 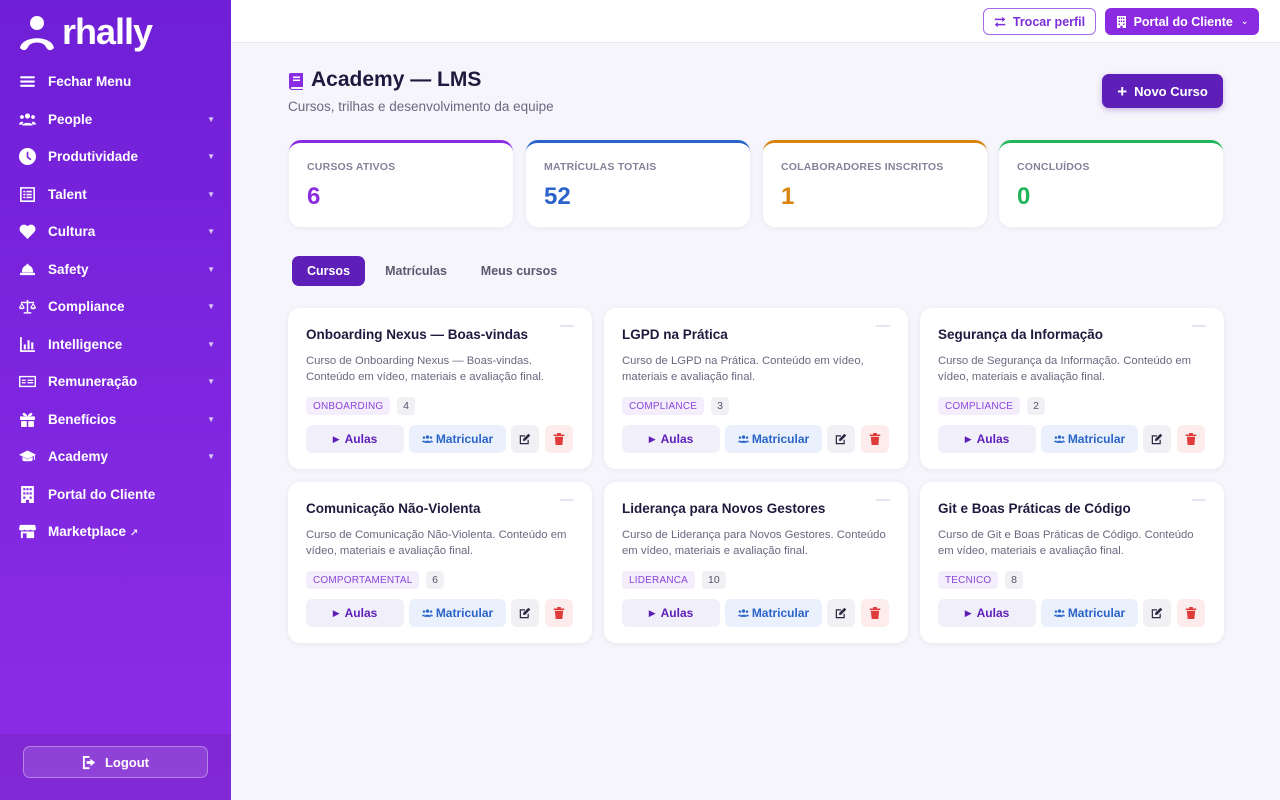 What do you see at coordinates (1162, 91) in the screenshot?
I see `new-course-button: + Novo Curso` at bounding box center [1162, 91].